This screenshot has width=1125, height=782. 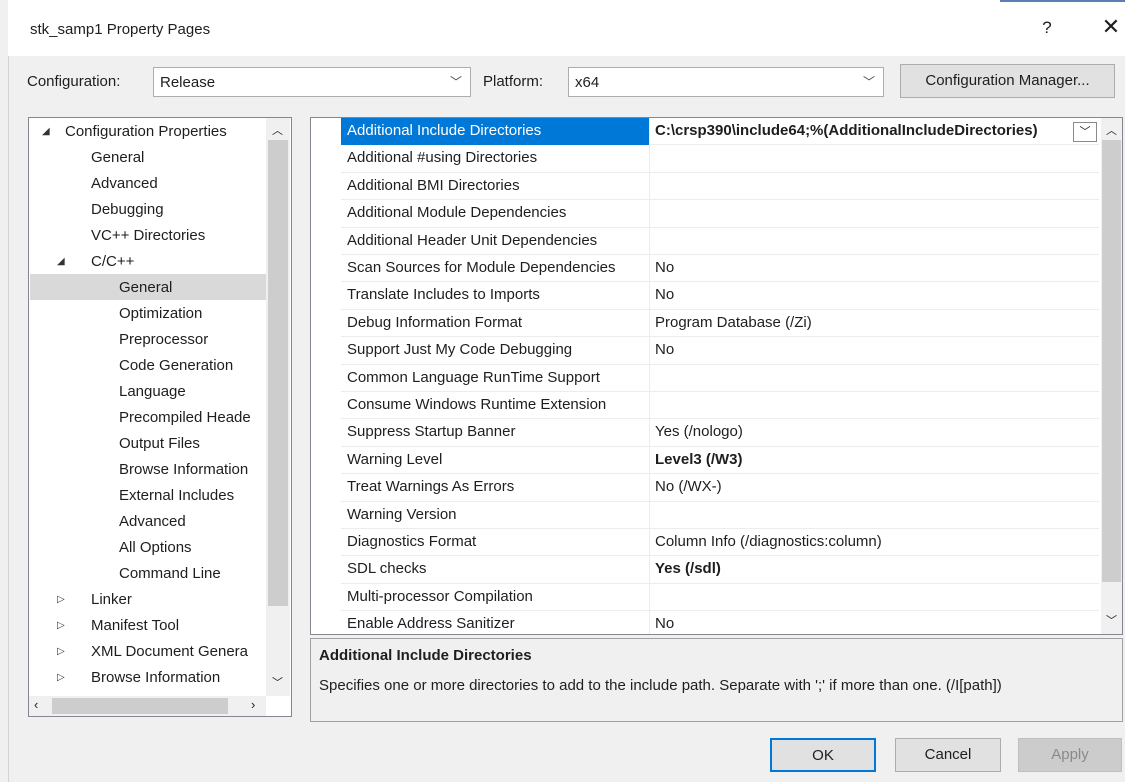 I want to click on property-row: Scan Sources for Module Dependencies No, so click(x=720, y=269).